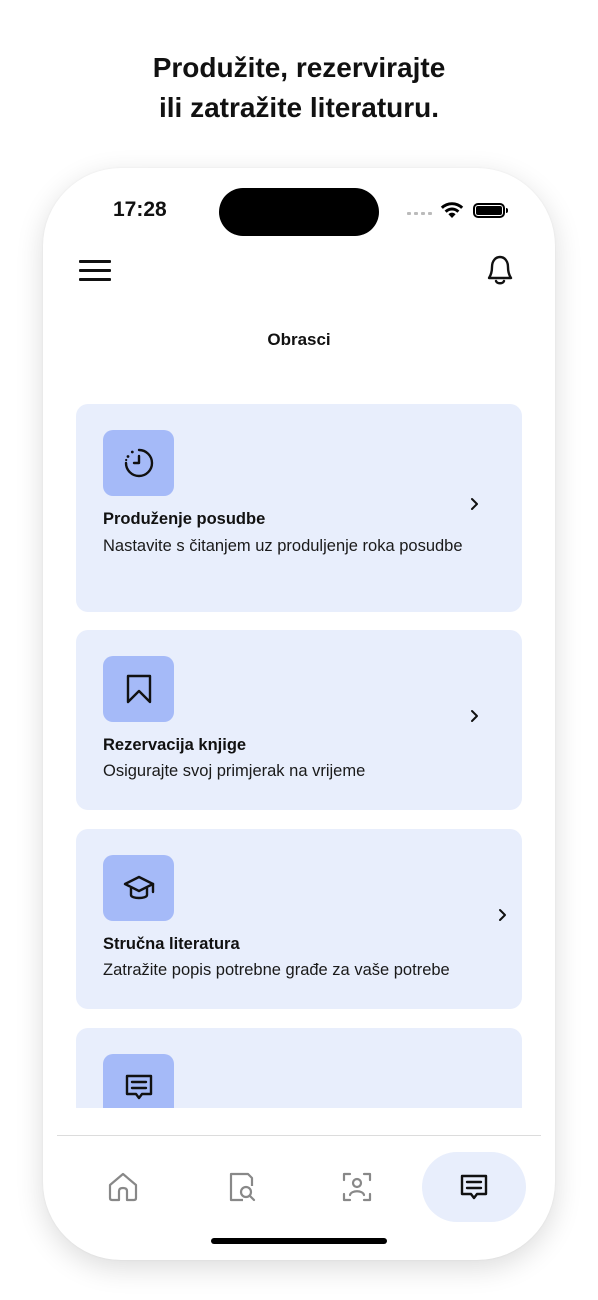  I want to click on timer-icon, so click(138, 463).